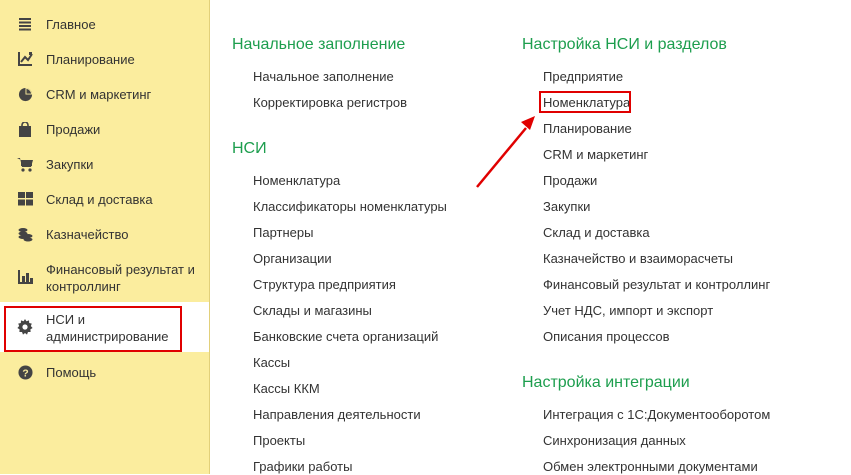 Image resolution: width=851 pixels, height=475 pixels. I want to click on annotation-arrow-icon, so click(505, 152).